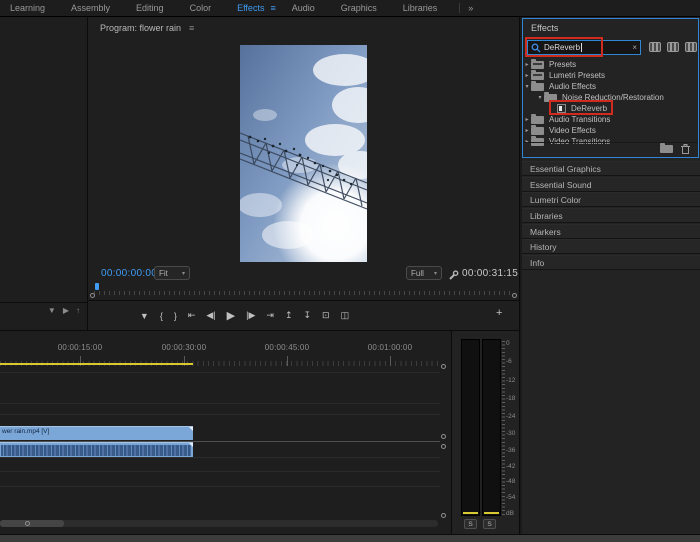  I want to click on program-monitor-title: Program: flower rain, so click(140, 28).